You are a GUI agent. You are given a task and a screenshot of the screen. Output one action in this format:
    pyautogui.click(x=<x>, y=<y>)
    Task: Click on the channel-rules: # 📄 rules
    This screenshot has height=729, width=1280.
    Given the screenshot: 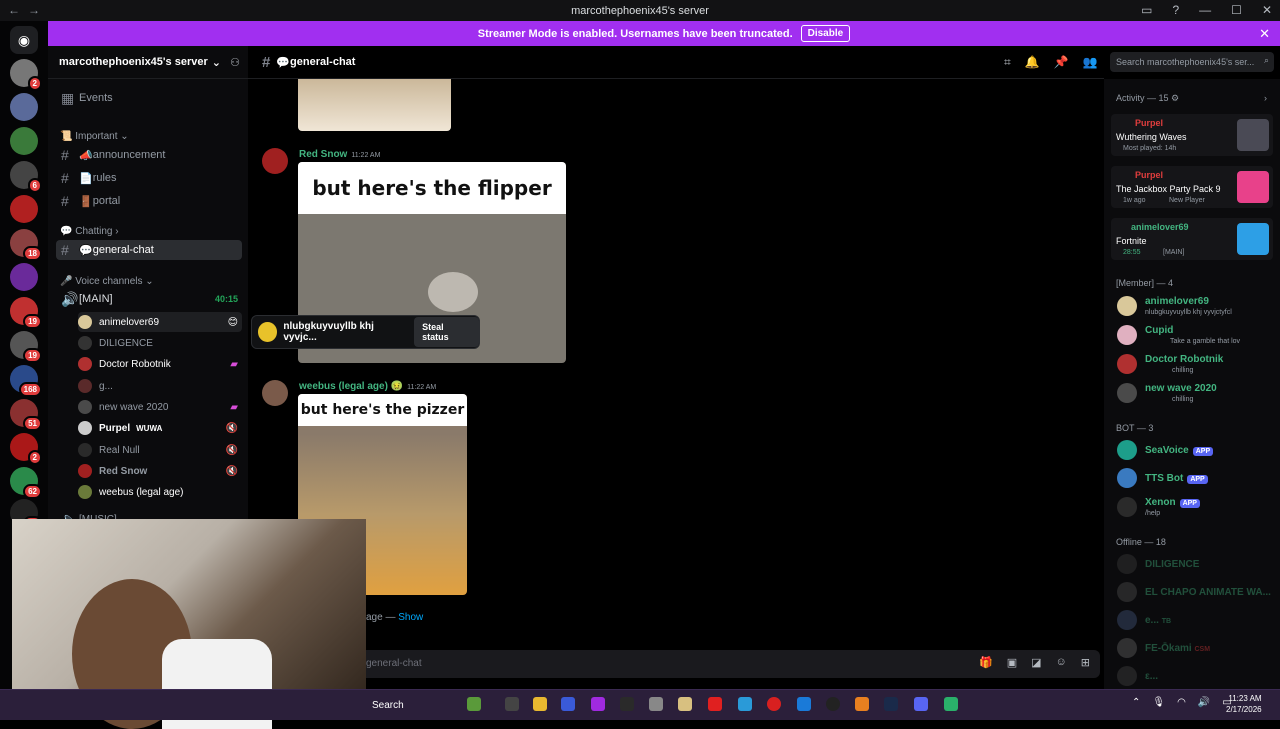 What is the action you would take?
    pyautogui.click(x=149, y=178)
    